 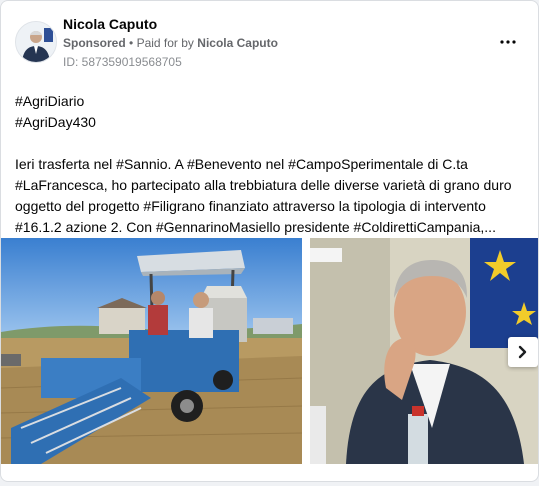 I want to click on paid-for-label: Paid for by, so click(x=165, y=43).